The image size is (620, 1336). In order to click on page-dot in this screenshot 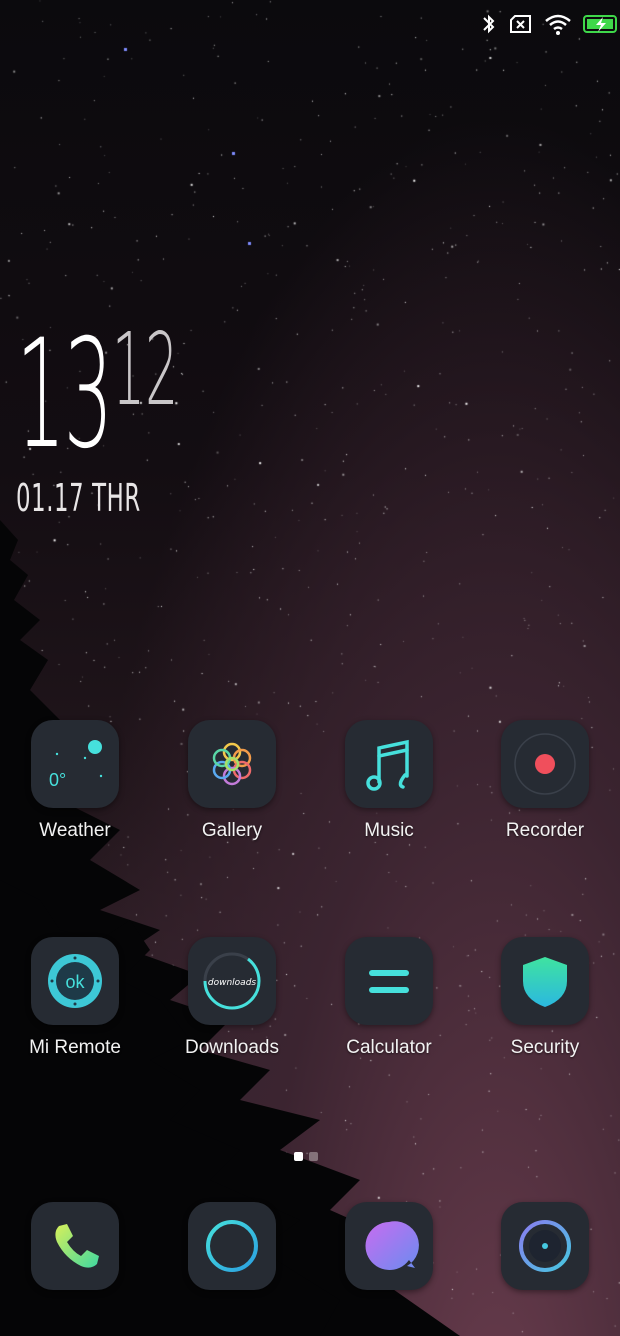, I will do `click(313, 1156)`.